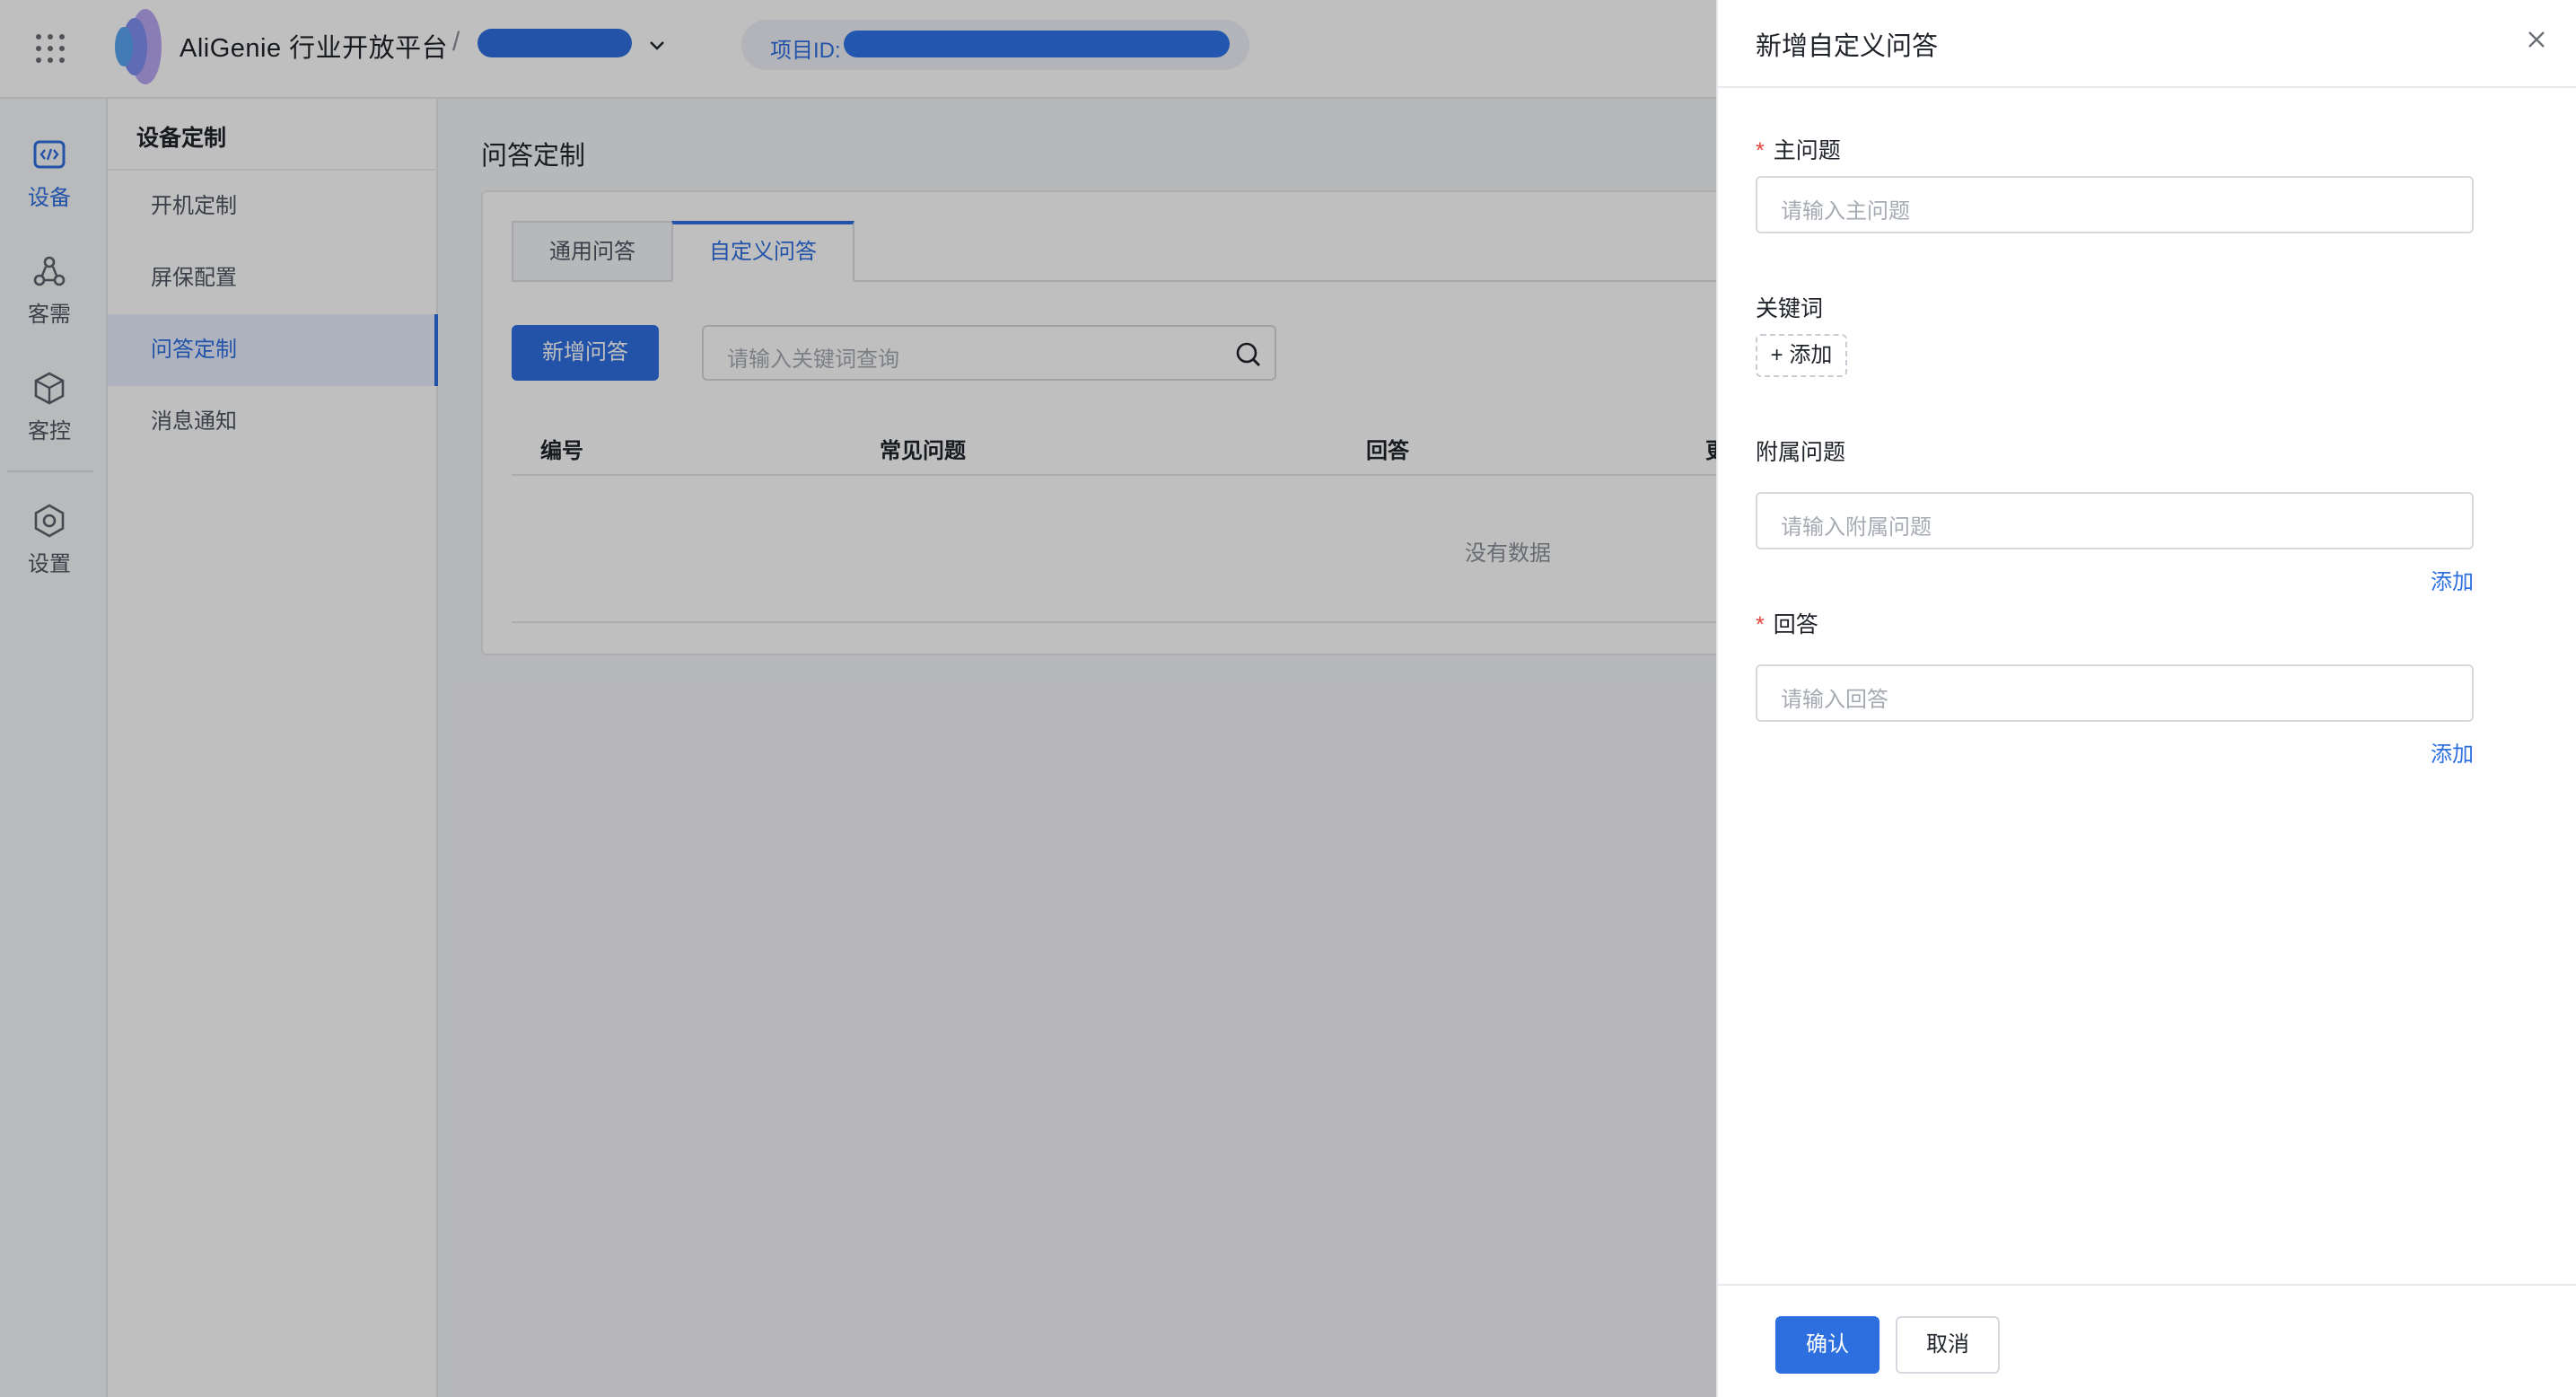 Image resolution: width=2576 pixels, height=1397 pixels. What do you see at coordinates (2115, 204) in the screenshot?
I see `main-question-input: 请输入主问题` at bounding box center [2115, 204].